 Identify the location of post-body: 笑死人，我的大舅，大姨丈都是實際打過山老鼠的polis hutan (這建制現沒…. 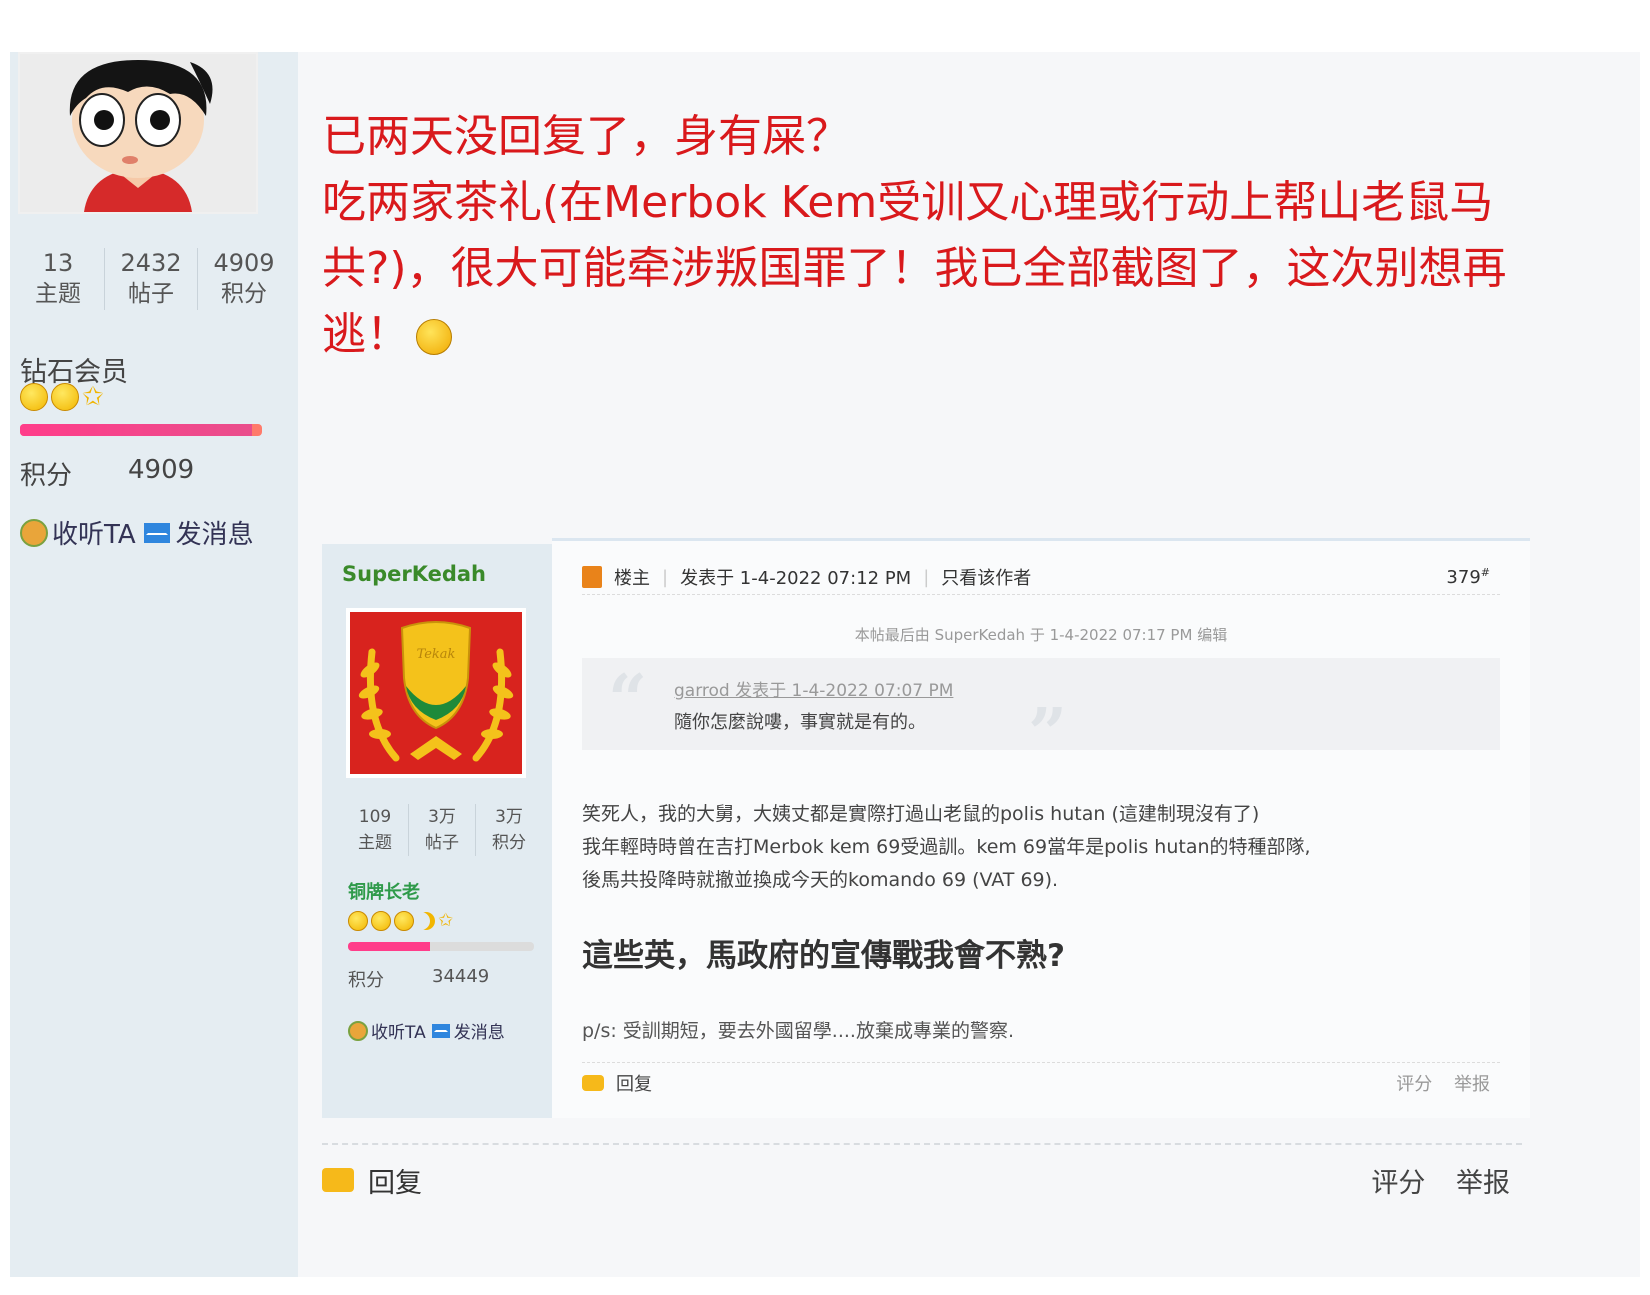
(1032, 847).